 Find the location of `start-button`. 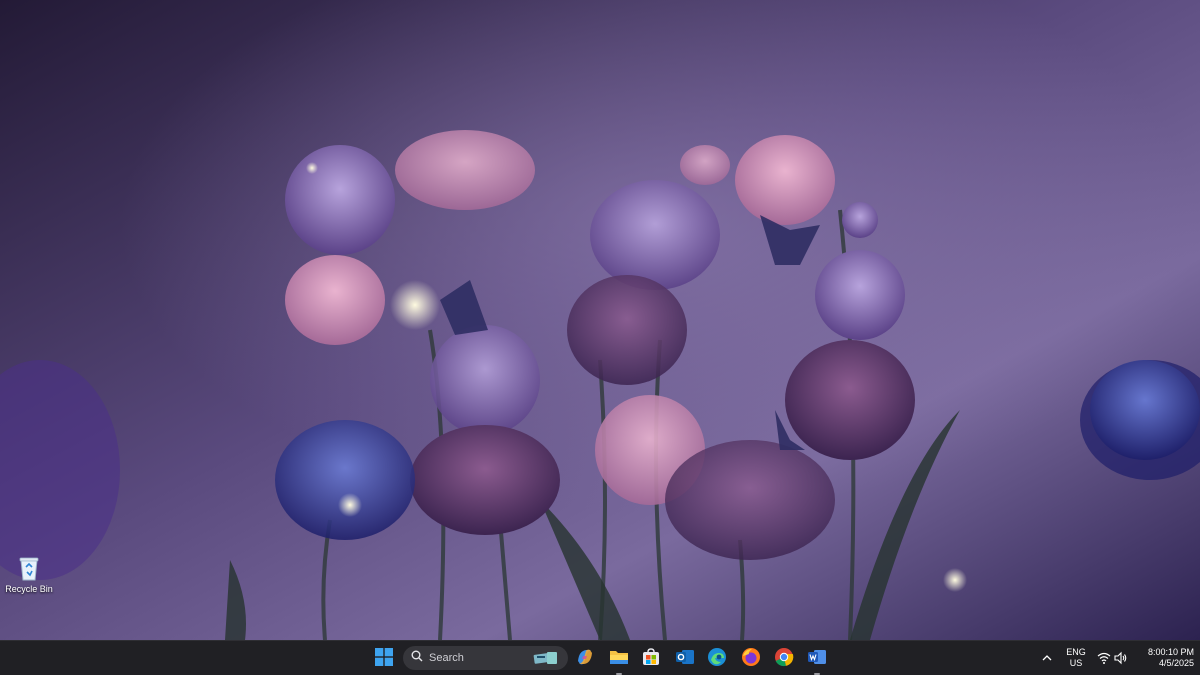

start-button is located at coordinates (384, 659).